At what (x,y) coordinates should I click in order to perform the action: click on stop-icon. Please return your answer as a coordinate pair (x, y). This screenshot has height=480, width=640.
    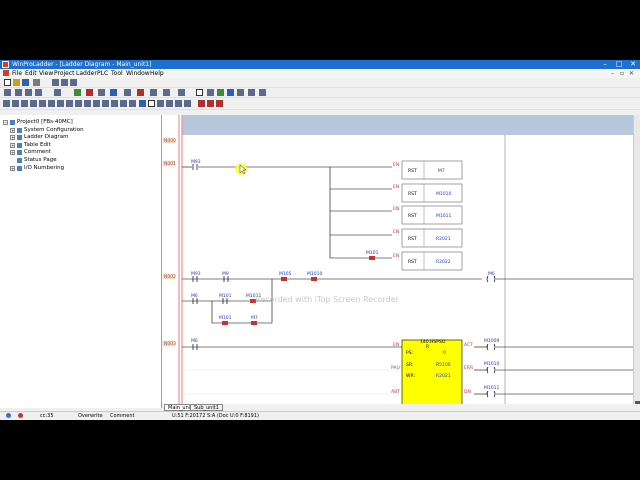
    Looking at the image, I should click on (140, 92).